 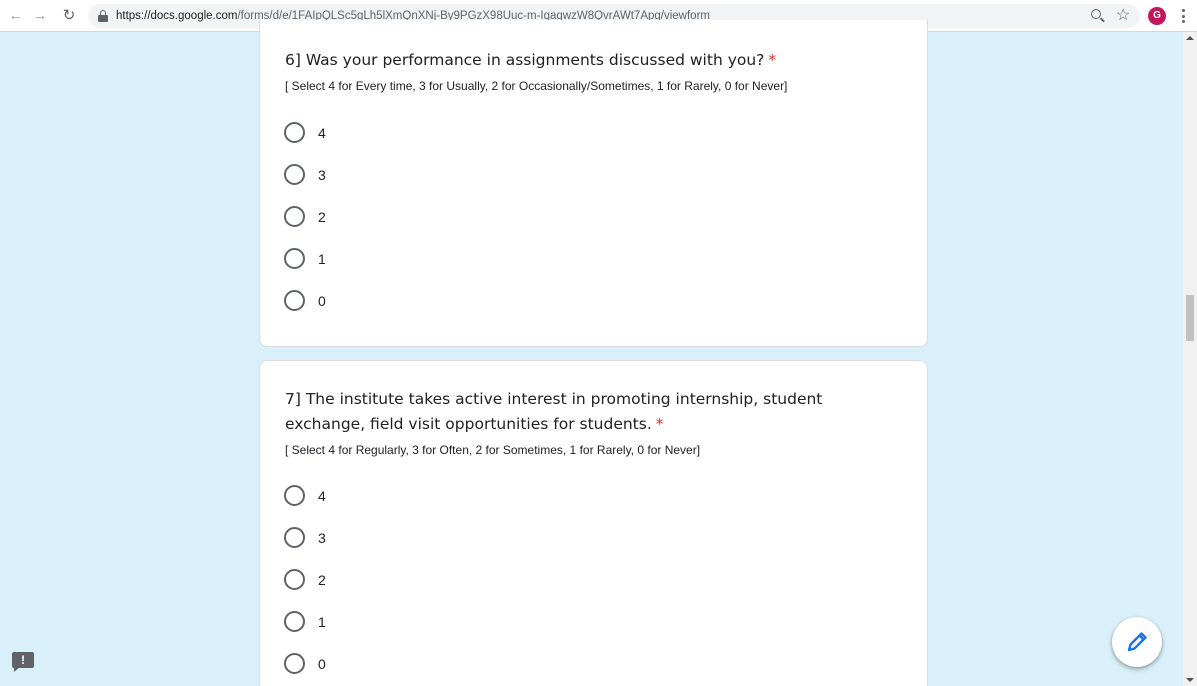 I want to click on pencil-icon, so click(x=1137, y=642).